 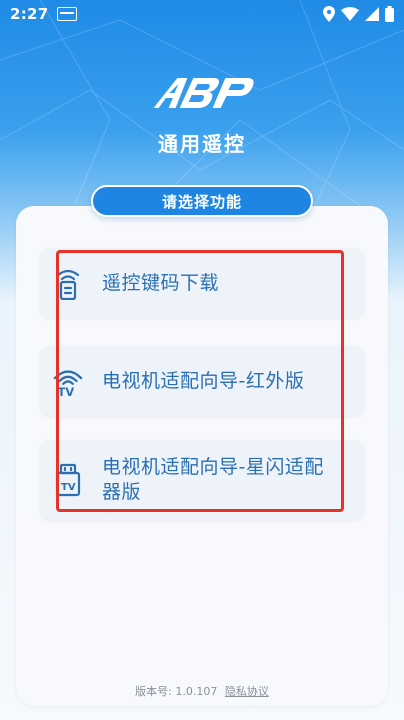 What do you see at coordinates (202, 201) in the screenshot?
I see `section-title-pill: 请选择功能` at bounding box center [202, 201].